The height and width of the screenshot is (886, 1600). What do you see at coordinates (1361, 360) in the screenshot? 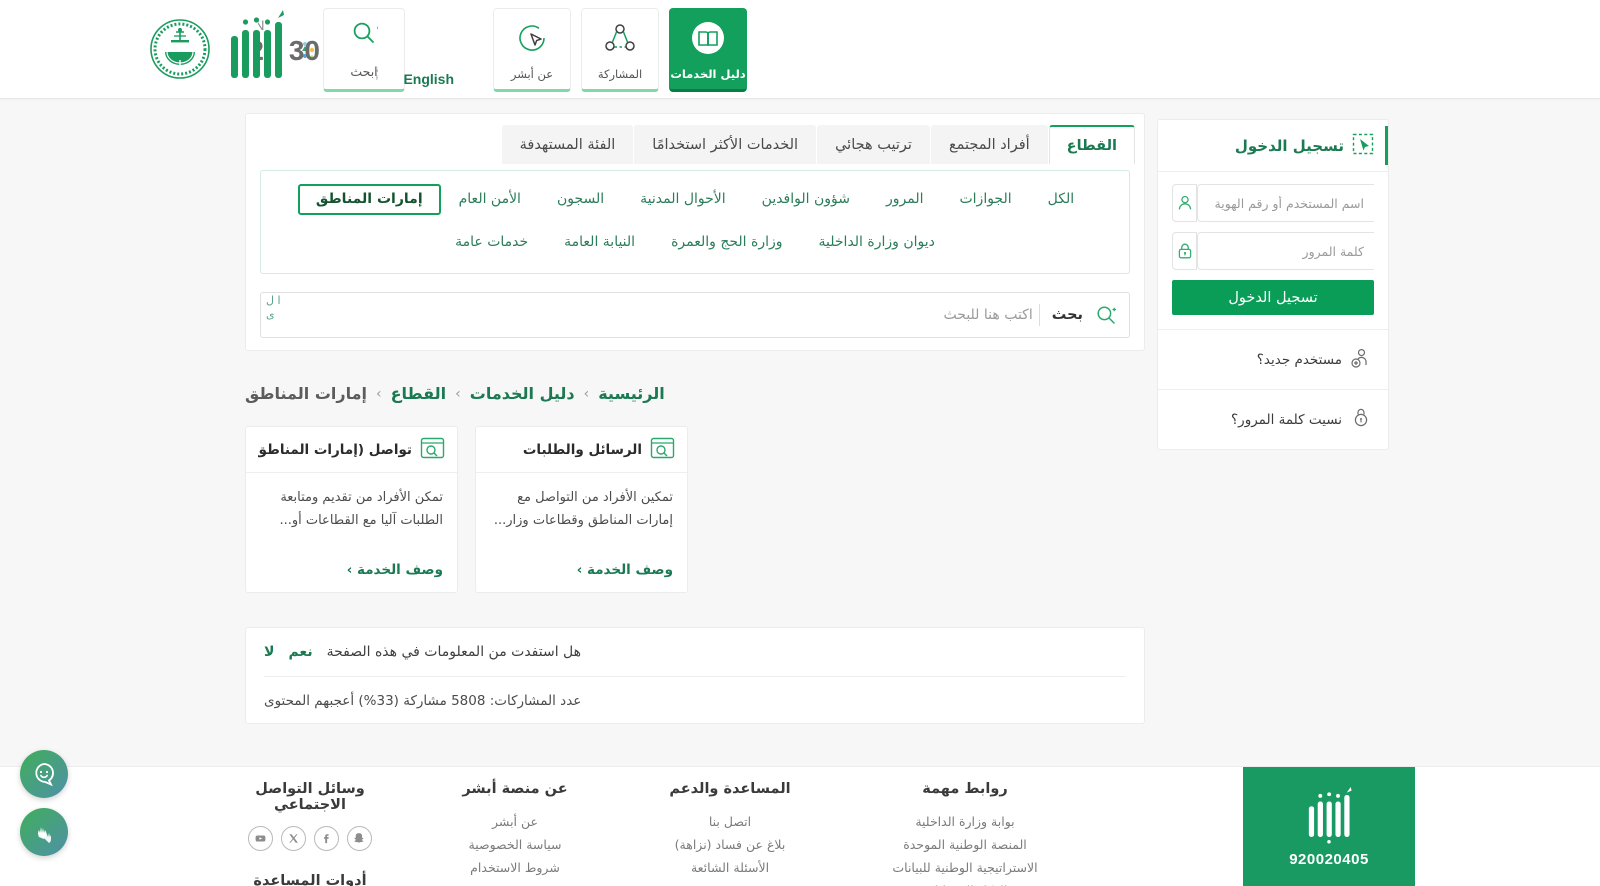
I see `user-add-icon` at bounding box center [1361, 360].